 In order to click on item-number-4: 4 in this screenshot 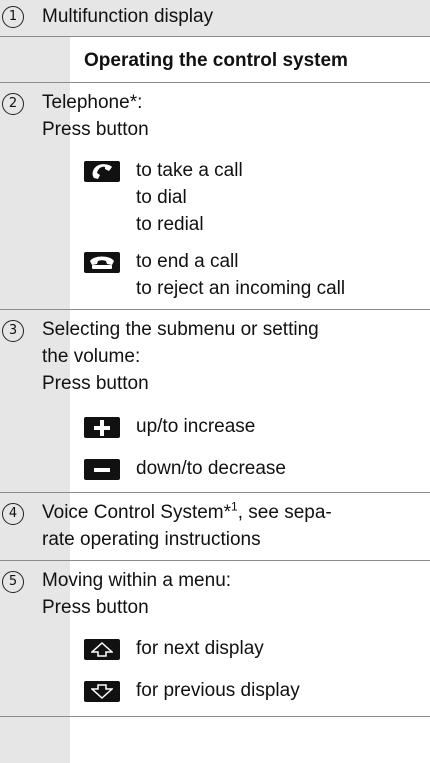, I will do `click(13, 514)`.